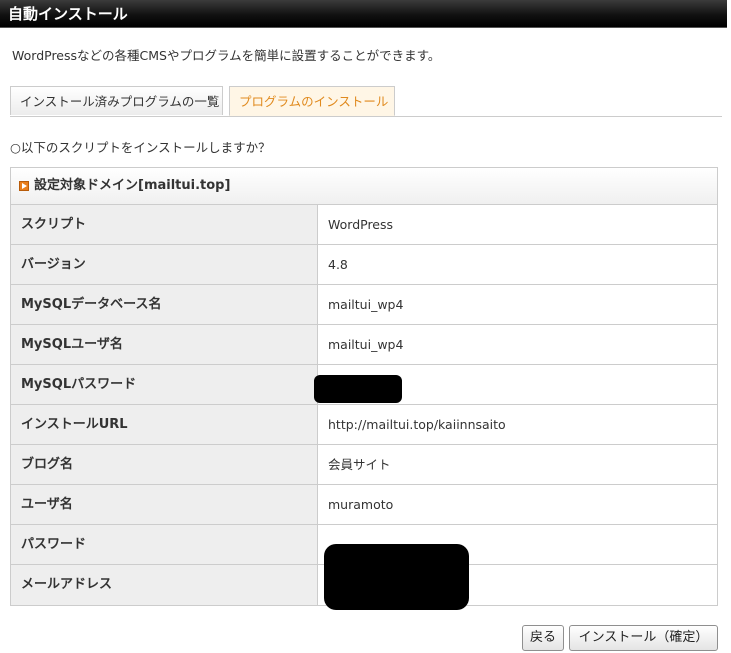  What do you see at coordinates (164, 304) in the screenshot?
I see `row-label-mysql-db-name: MySQLデータベース名` at bounding box center [164, 304].